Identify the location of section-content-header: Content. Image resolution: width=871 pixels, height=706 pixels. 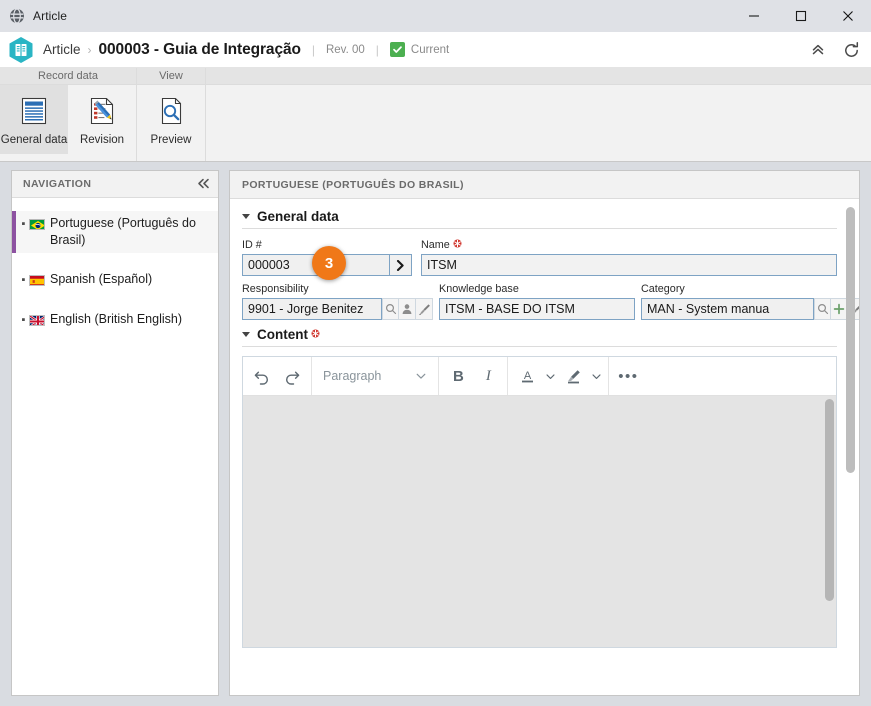
(539, 334).